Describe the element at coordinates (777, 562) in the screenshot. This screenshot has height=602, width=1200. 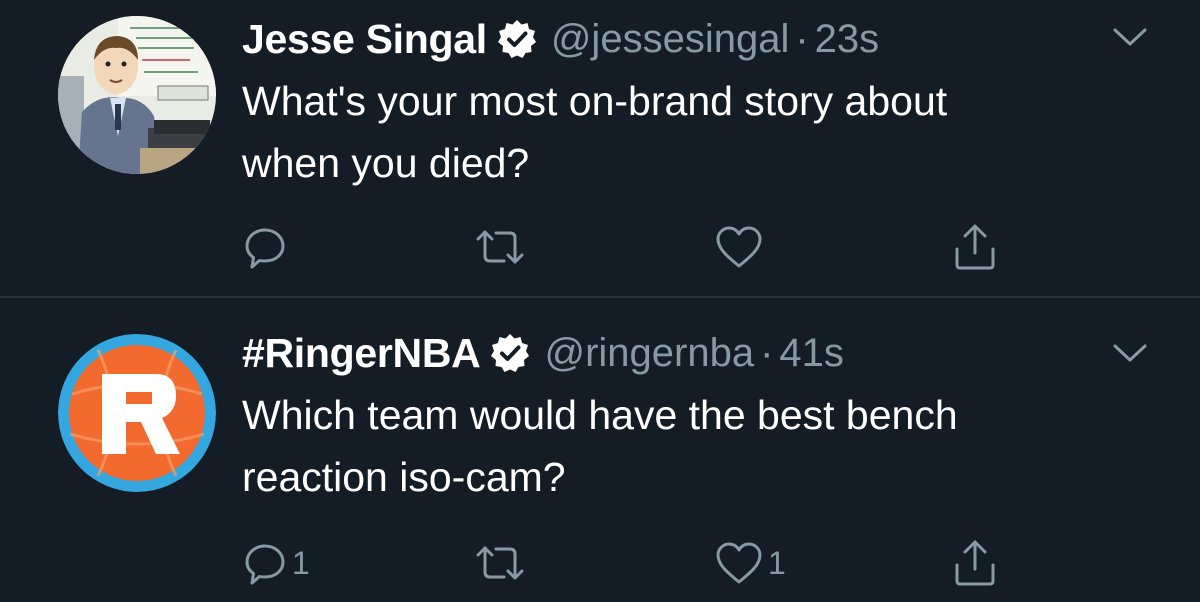
I see `like-count: 1` at that location.